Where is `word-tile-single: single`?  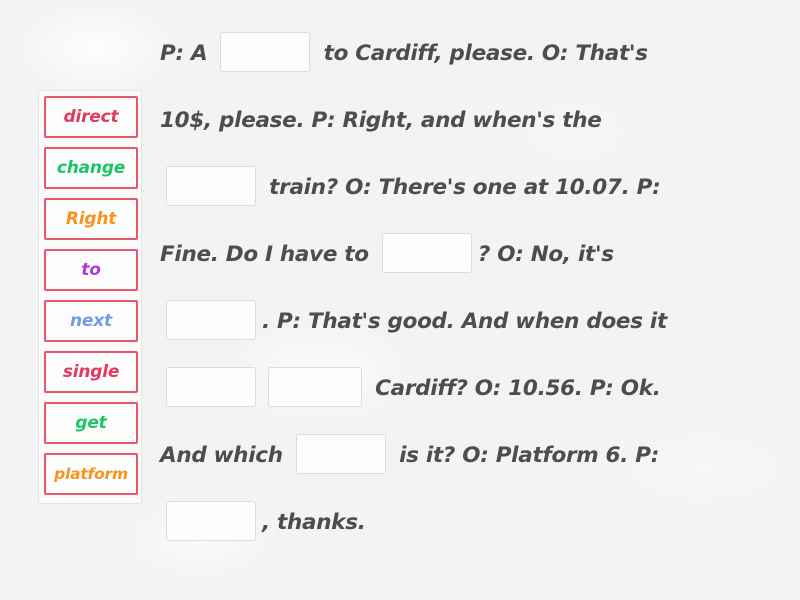
word-tile-single: single is located at coordinates (91, 372).